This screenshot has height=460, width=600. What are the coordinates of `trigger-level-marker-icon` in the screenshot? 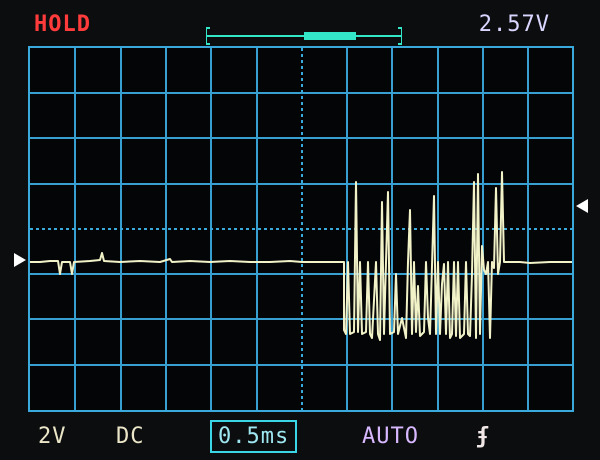 It's located at (582, 206).